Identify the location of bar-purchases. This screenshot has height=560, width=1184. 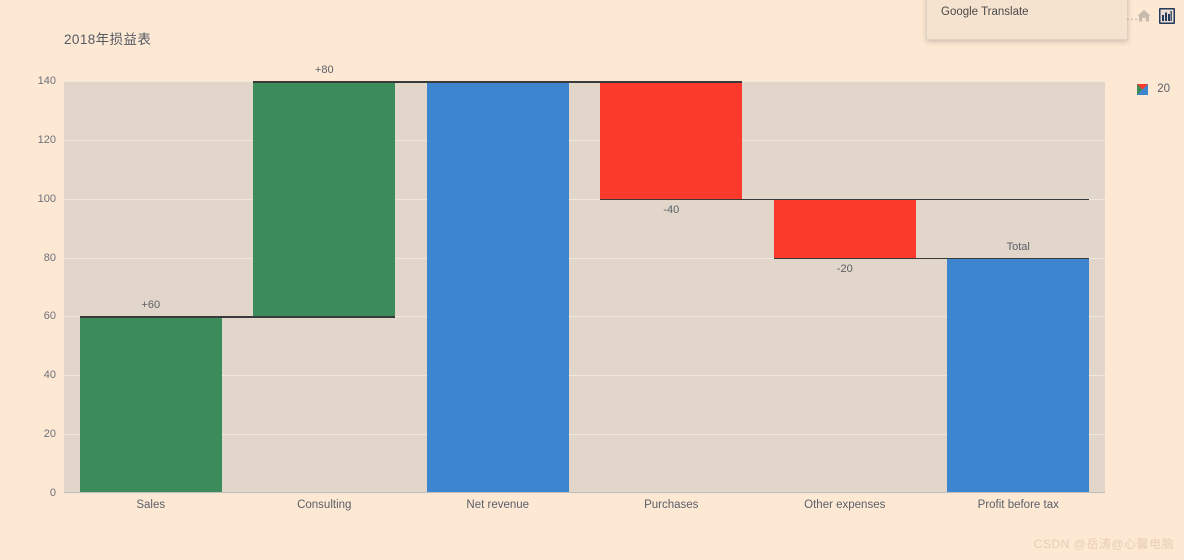
(671, 140).